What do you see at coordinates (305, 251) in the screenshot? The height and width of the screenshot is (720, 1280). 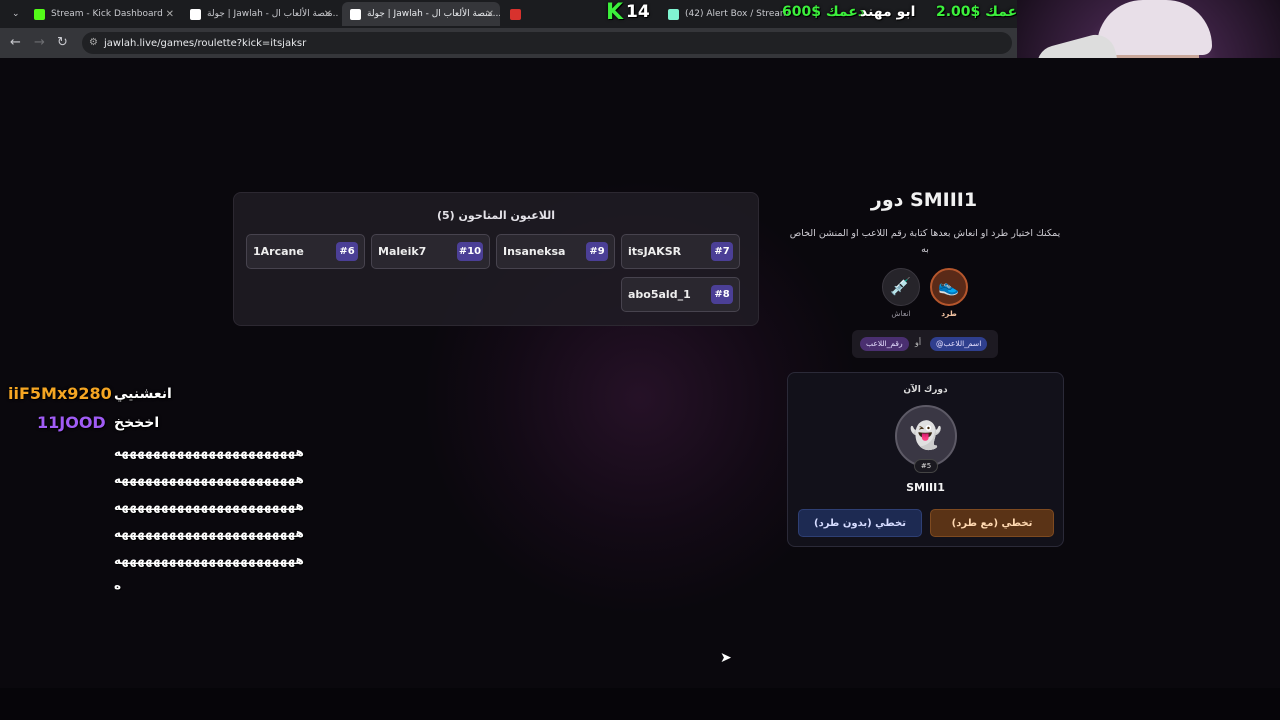 I see `player-card: 1Arcane #6` at bounding box center [305, 251].